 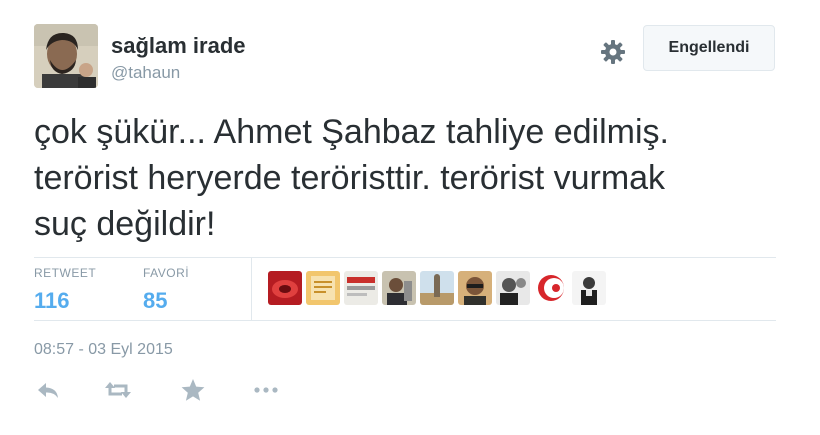 What do you see at coordinates (166, 273) in the screenshot?
I see `favorite-label: FAVORİ` at bounding box center [166, 273].